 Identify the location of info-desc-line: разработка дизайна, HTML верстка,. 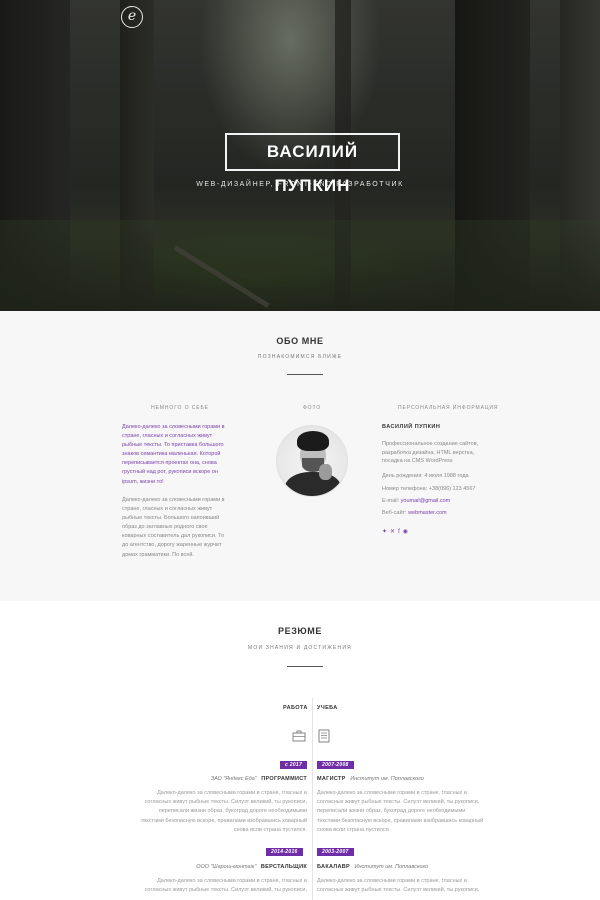
(428, 452).